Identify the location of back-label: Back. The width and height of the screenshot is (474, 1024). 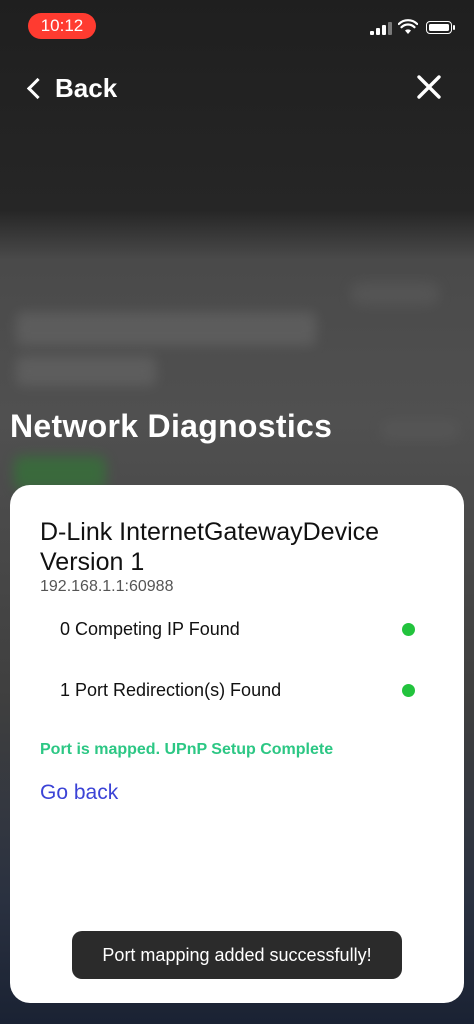
(86, 87).